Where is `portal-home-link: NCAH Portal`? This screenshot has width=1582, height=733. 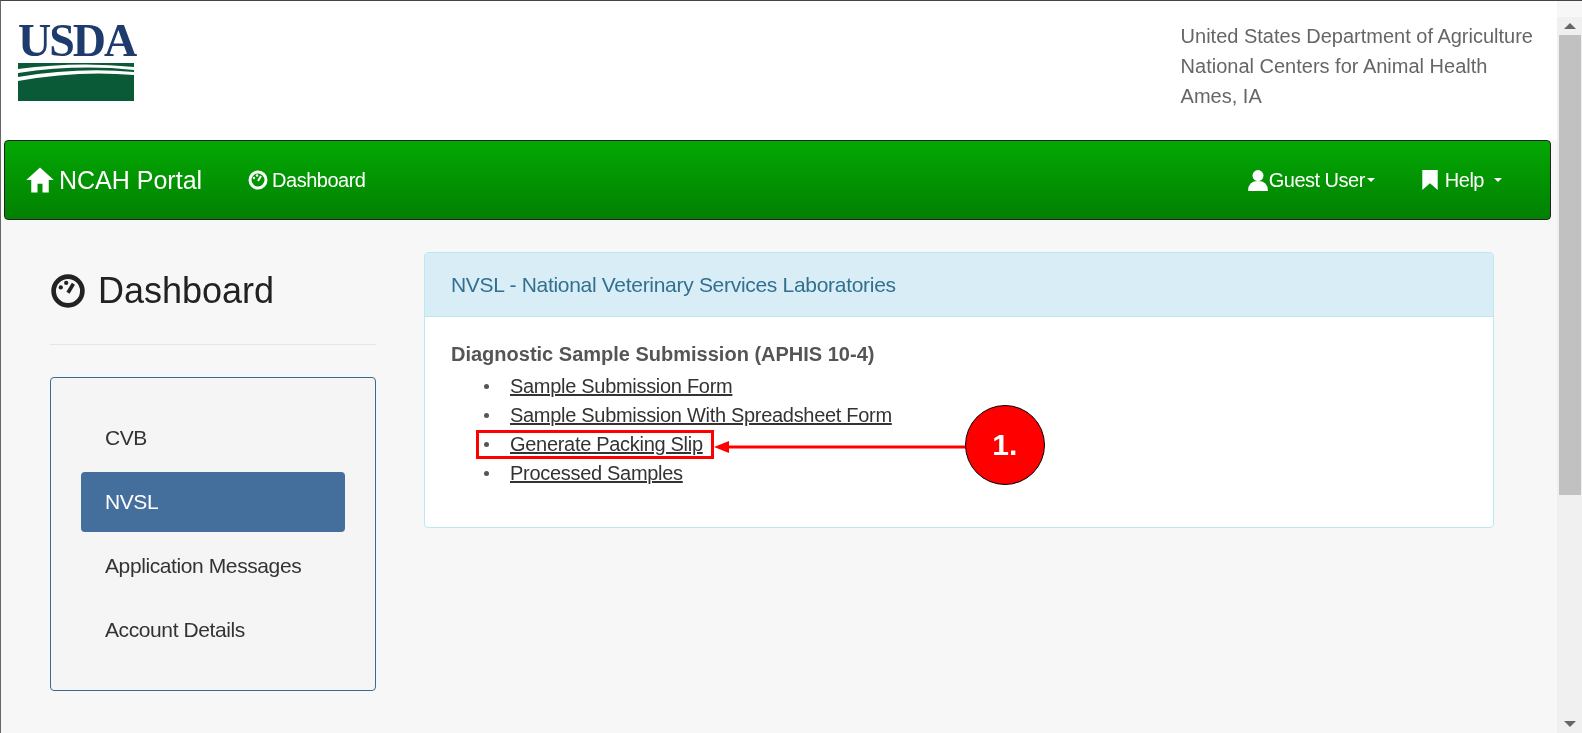
portal-home-link: NCAH Portal is located at coordinates (114, 180).